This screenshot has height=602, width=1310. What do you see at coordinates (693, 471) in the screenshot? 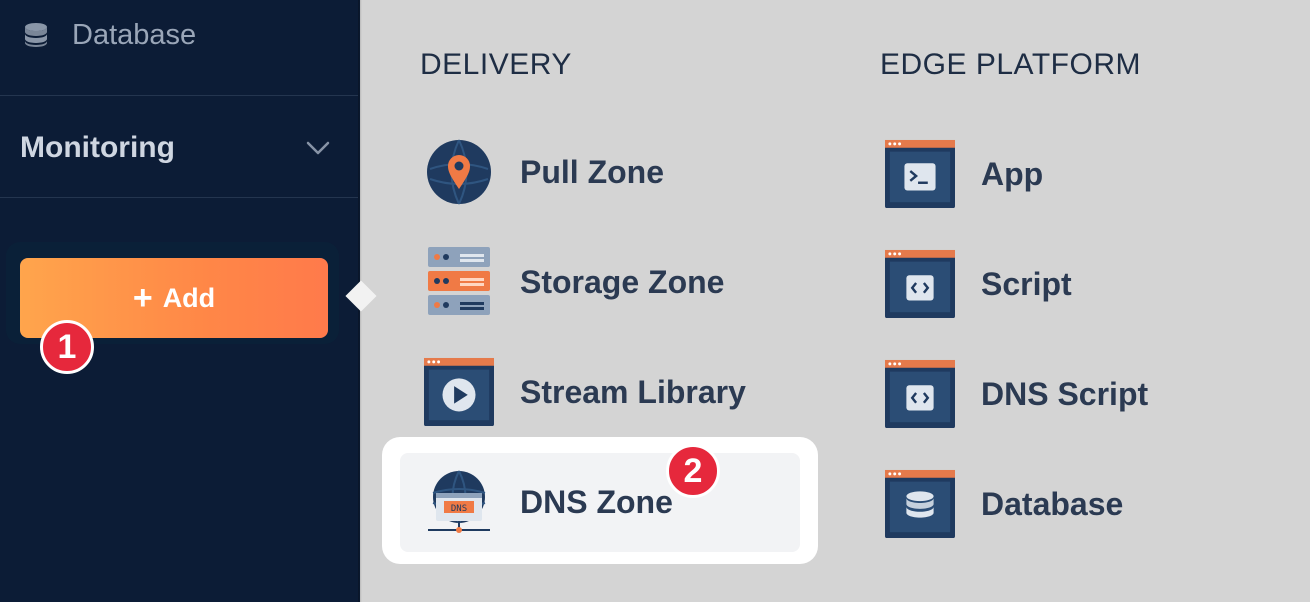
I see `step-badge-2: 2` at bounding box center [693, 471].